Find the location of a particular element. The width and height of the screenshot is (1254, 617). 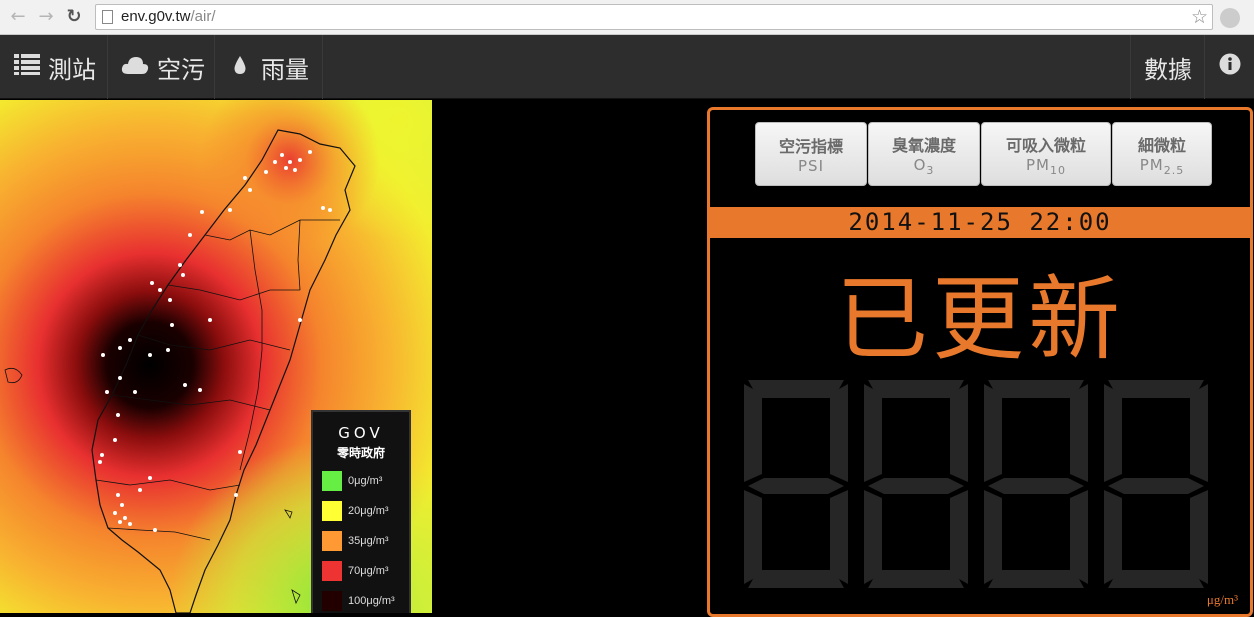

nav-rainfall-label: 雨量 is located at coordinates (285, 69).